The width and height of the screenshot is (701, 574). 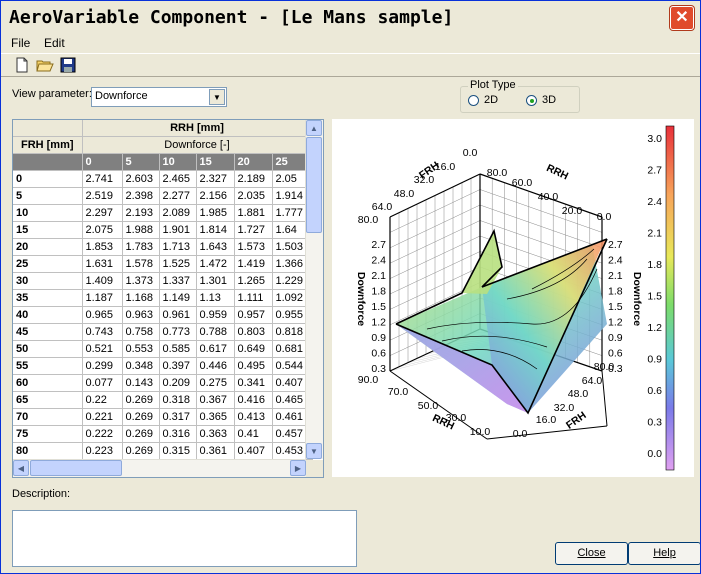 I want to click on row-header: 65, so click(x=48, y=400).